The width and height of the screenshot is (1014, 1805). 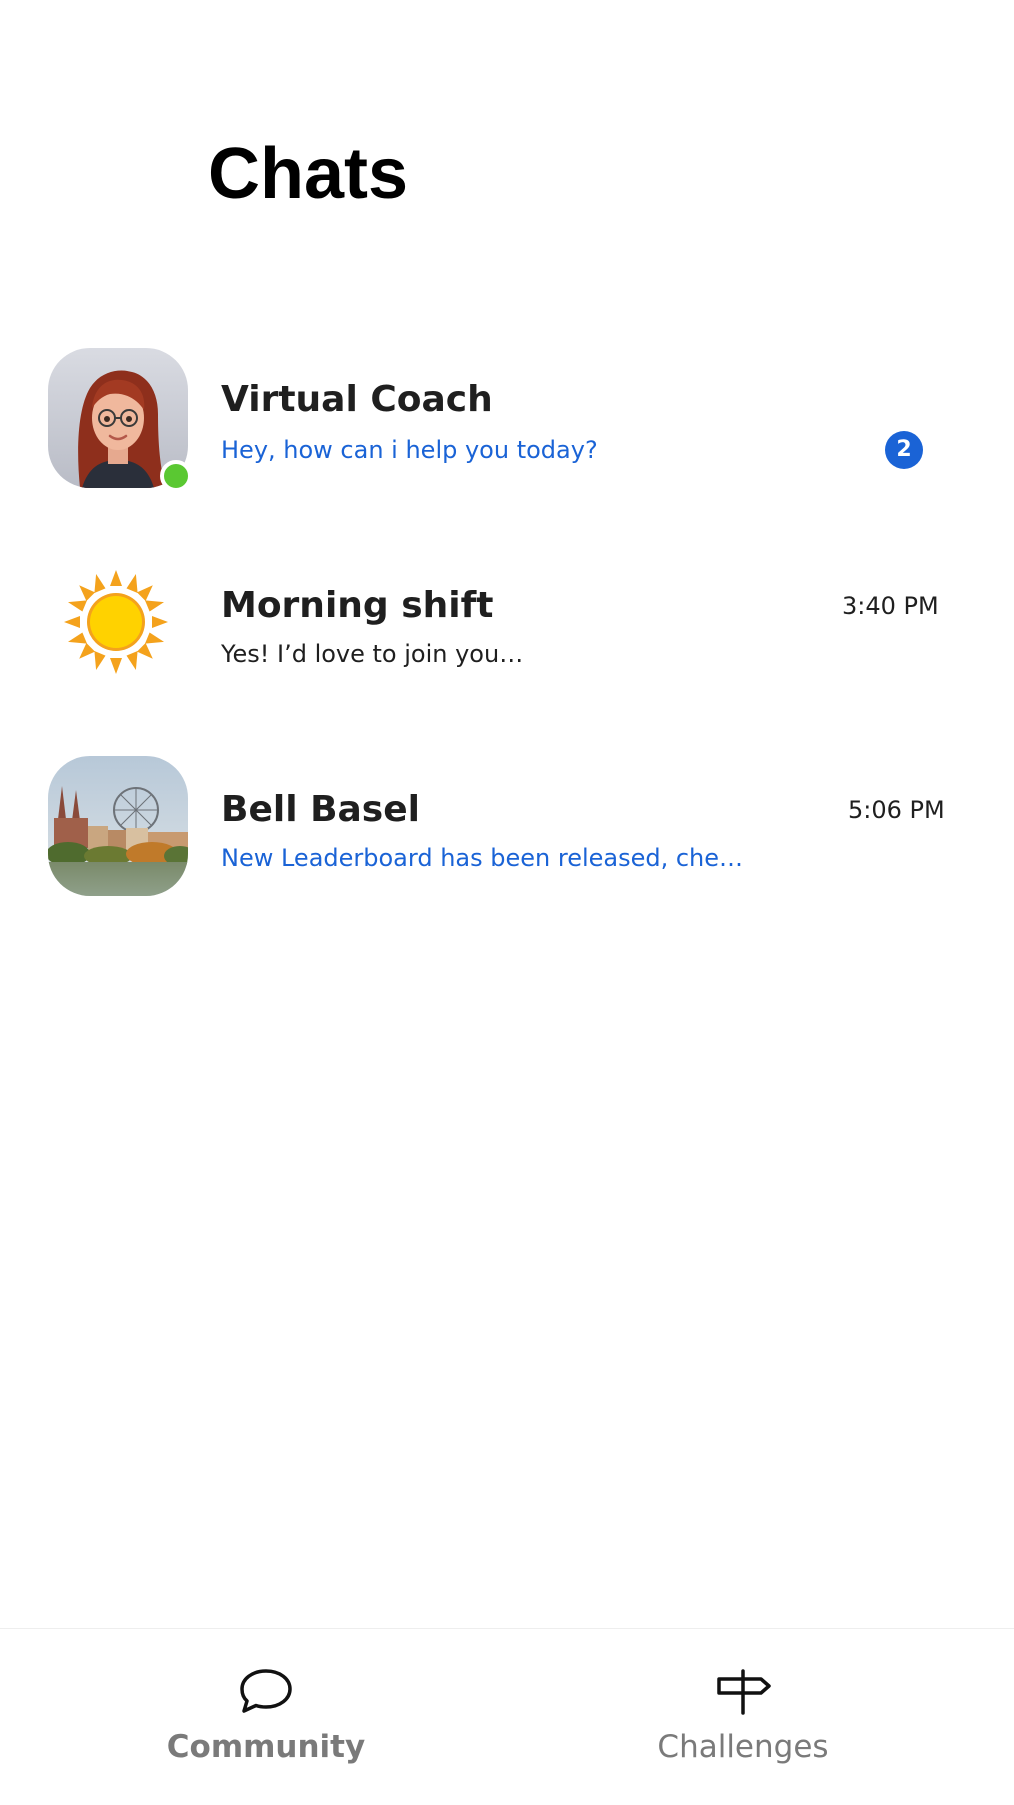 I want to click on tab-challenges: Challenges, so click(x=743, y=1717).